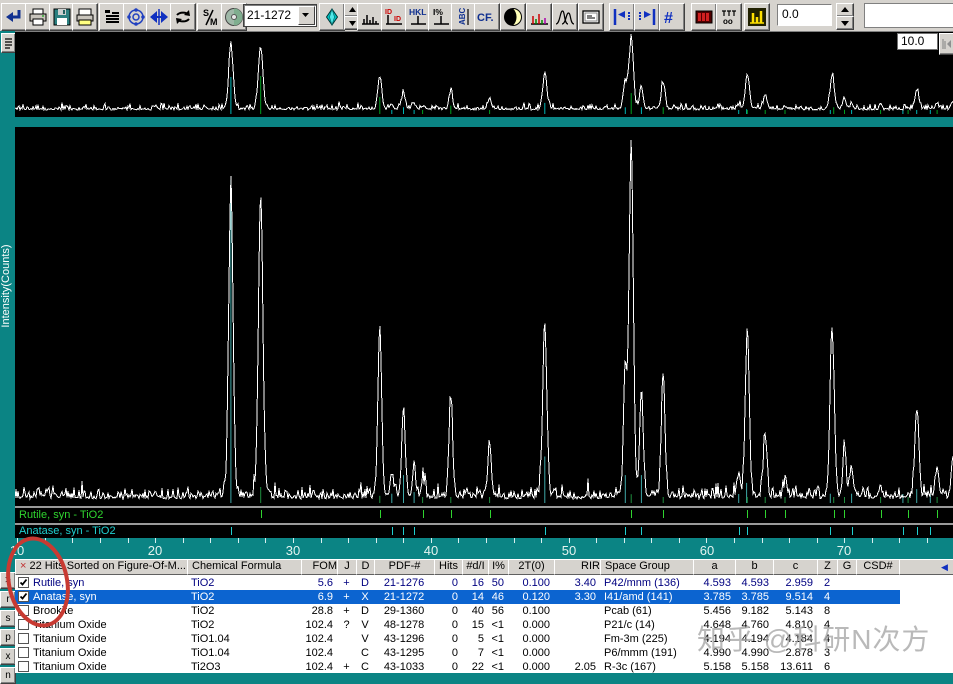 The height and width of the screenshot is (684, 953). I want to click on svg-text: oo, so click(728, 21).